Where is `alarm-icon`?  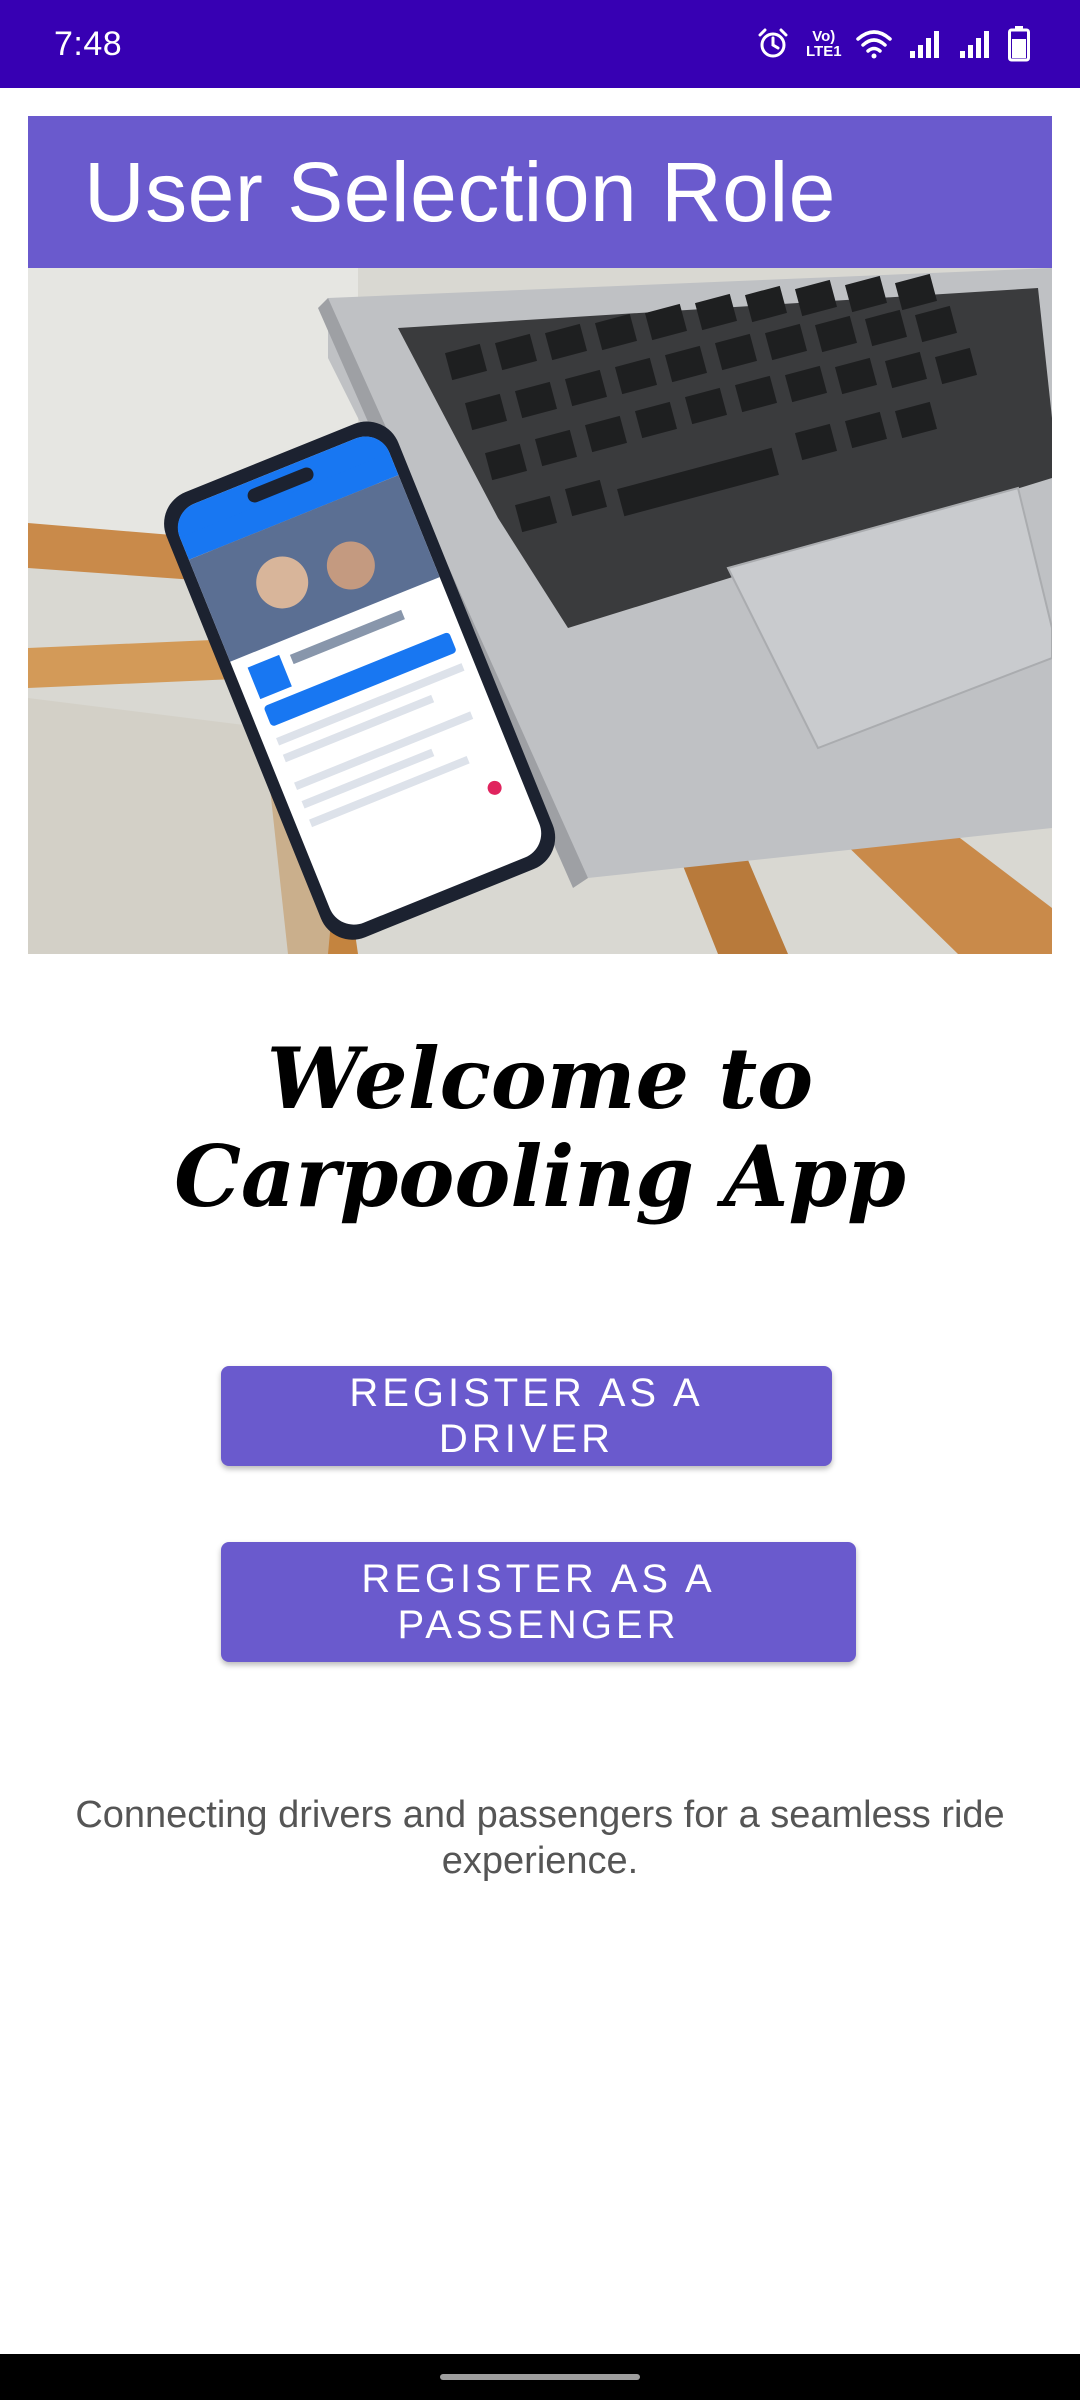
alarm-icon is located at coordinates (773, 44).